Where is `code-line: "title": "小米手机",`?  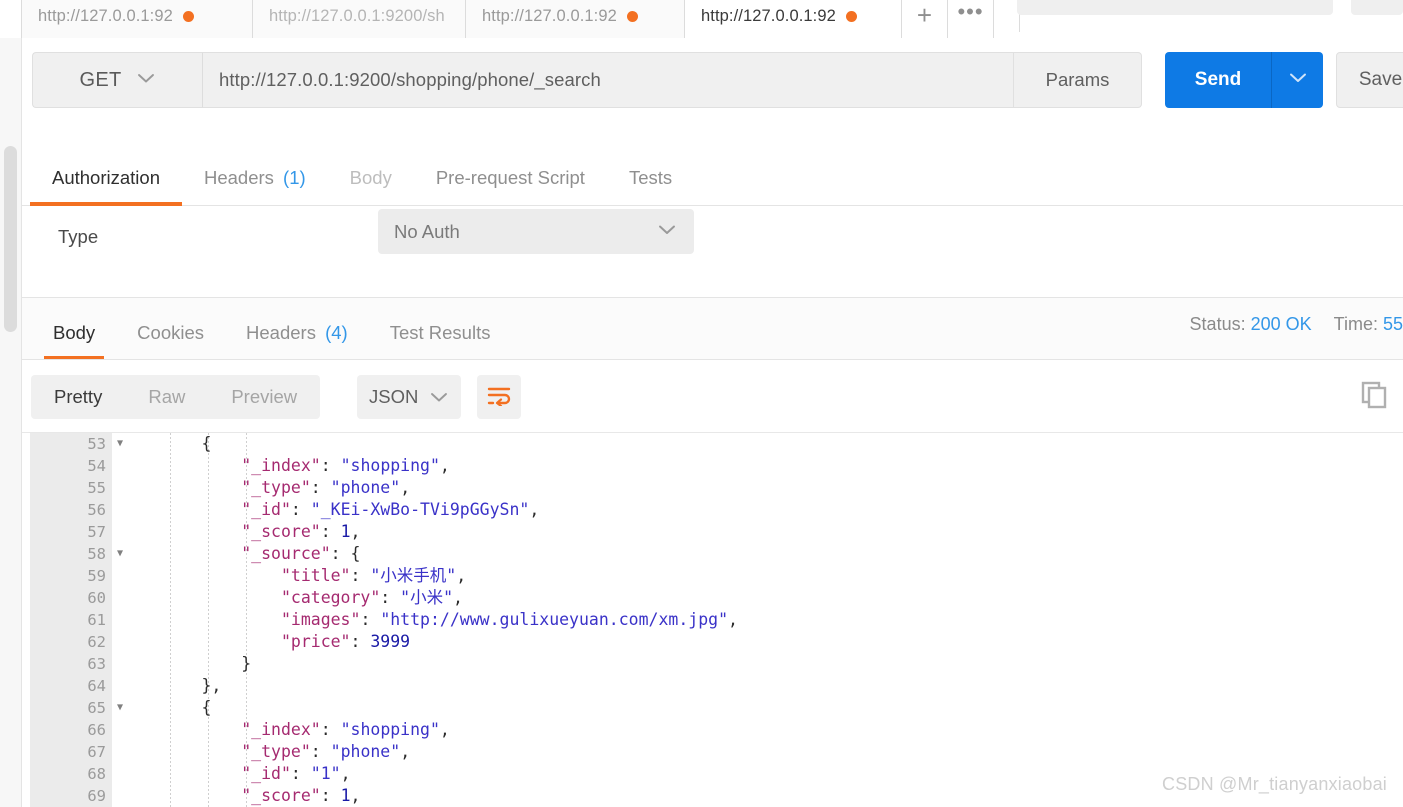
code-line: "title": "小米手机", is located at coordinates (762, 576).